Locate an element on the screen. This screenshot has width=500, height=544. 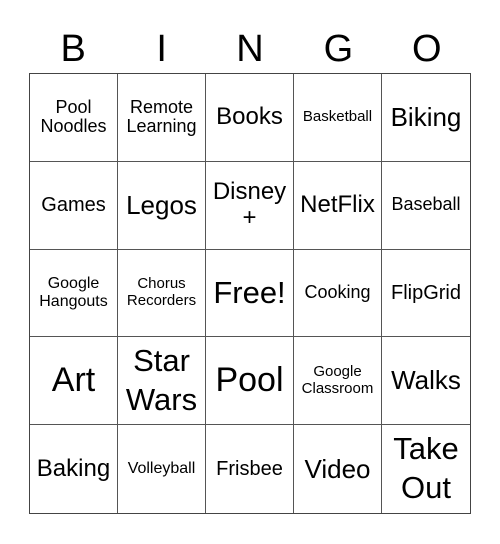
bingo-cell: FlipGrid is located at coordinates (426, 294).